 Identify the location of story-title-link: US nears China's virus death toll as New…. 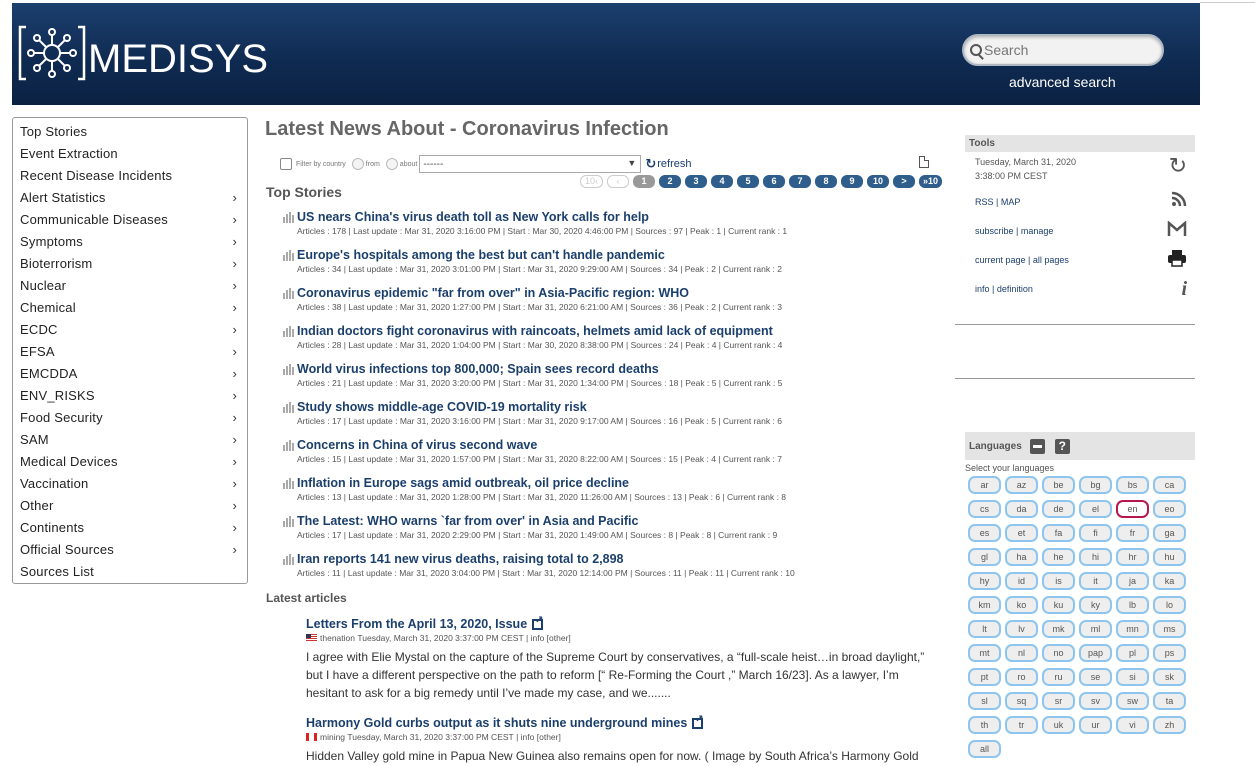
(473, 217).